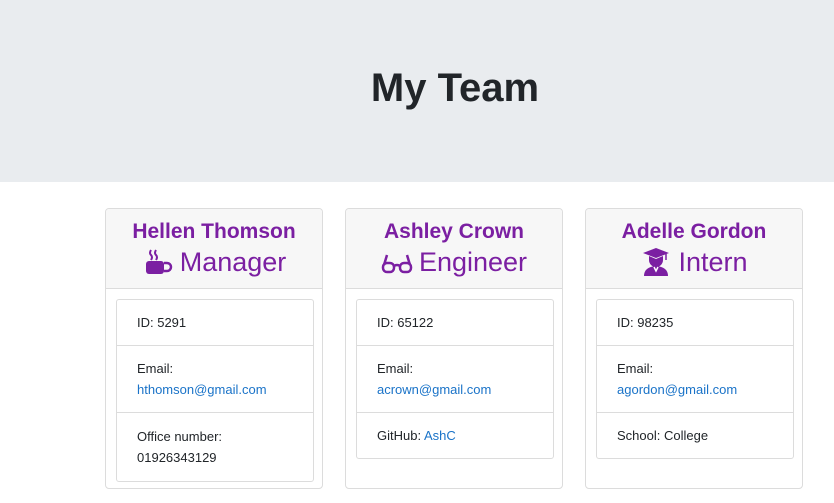 The image size is (834, 503). Describe the element at coordinates (214, 231) in the screenshot. I see `employee-name: Hellen Thomson` at that location.